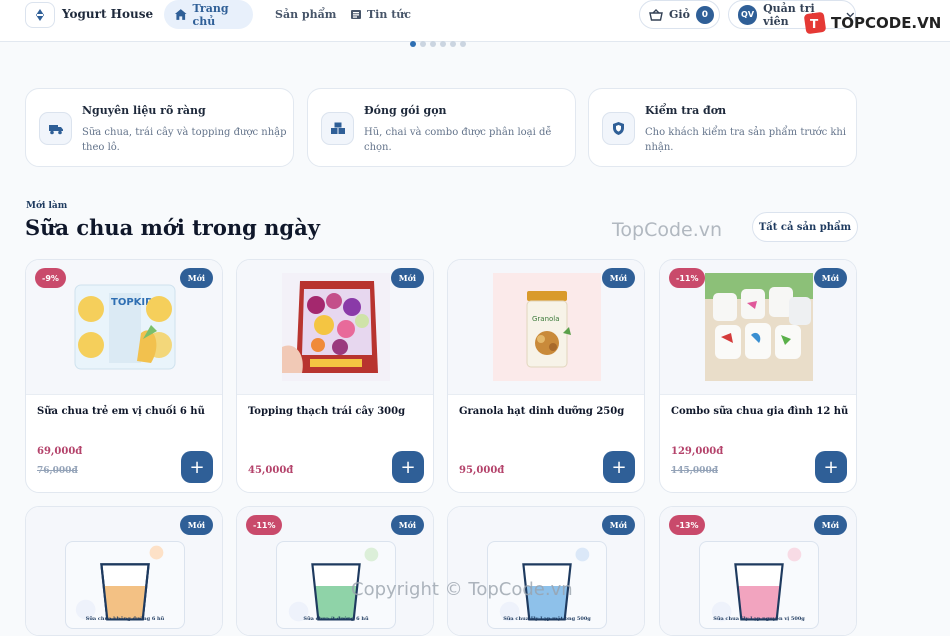 This screenshot has height=636, width=950. I want to click on newspaper-icon, so click(356, 14).